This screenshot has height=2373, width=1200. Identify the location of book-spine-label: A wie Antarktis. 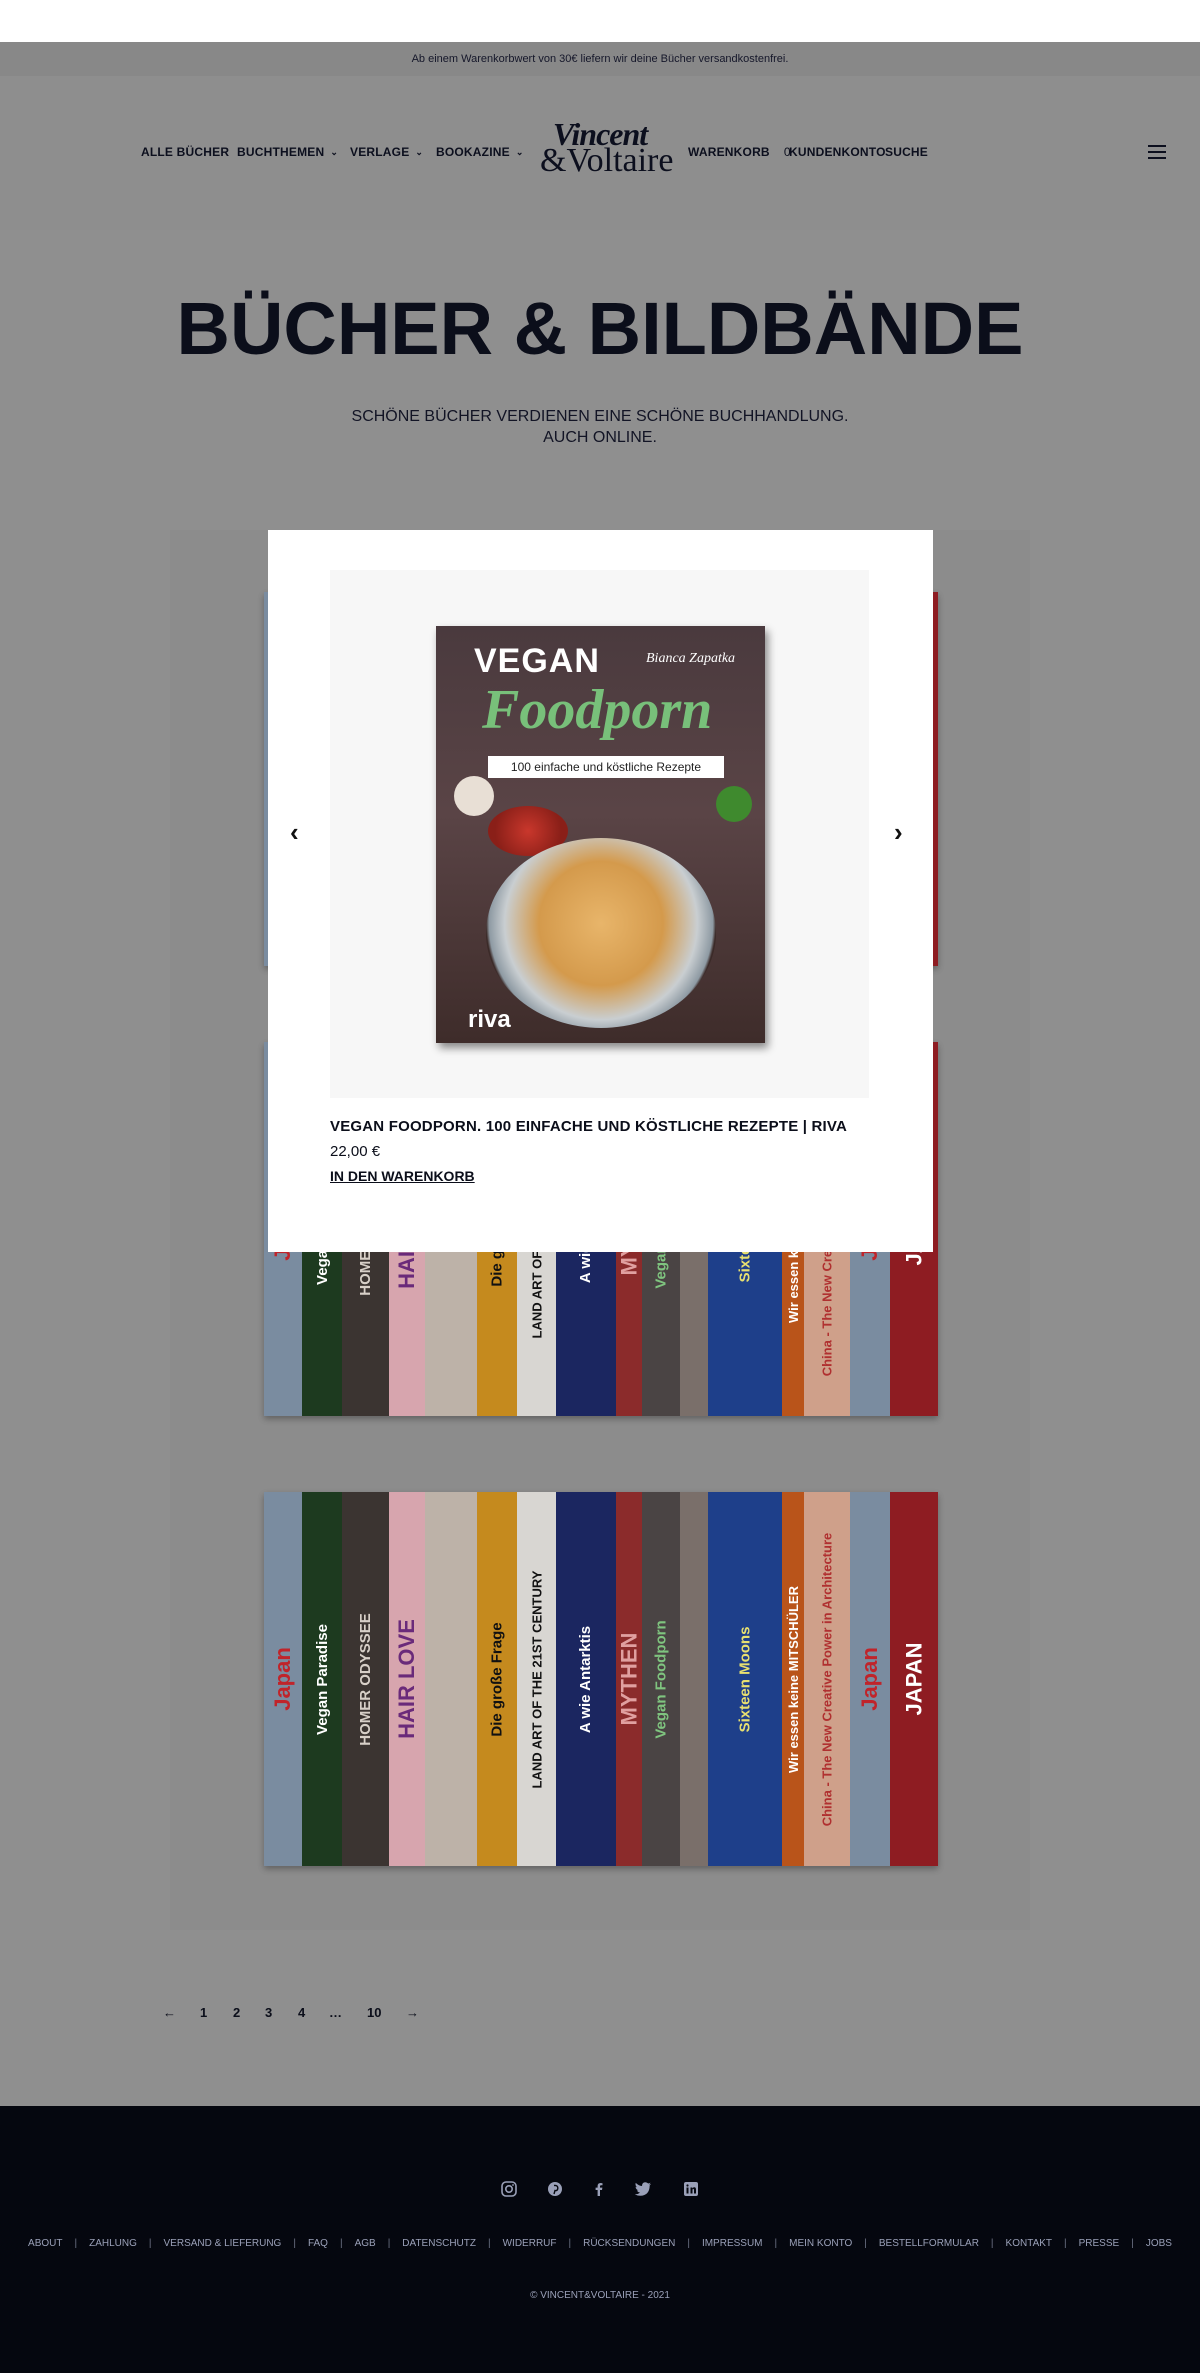
(586, 1679).